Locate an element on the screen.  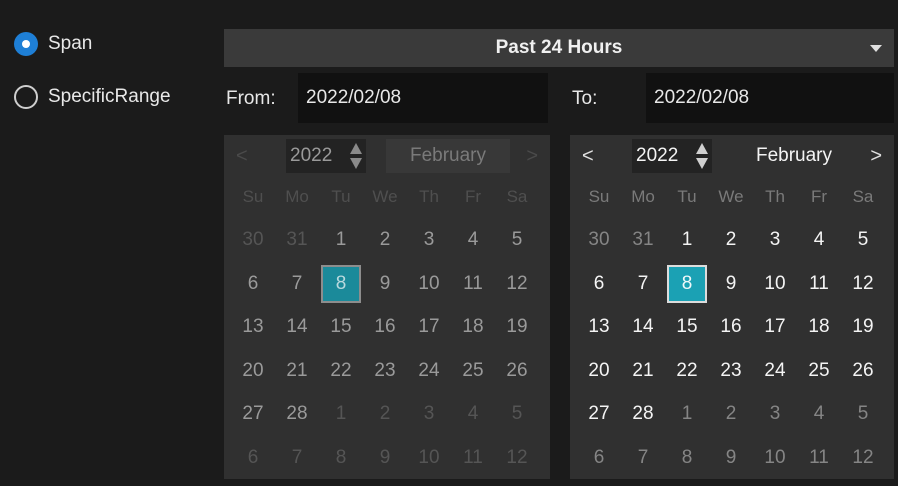
to-day-cell: 24 is located at coordinates (775, 371).